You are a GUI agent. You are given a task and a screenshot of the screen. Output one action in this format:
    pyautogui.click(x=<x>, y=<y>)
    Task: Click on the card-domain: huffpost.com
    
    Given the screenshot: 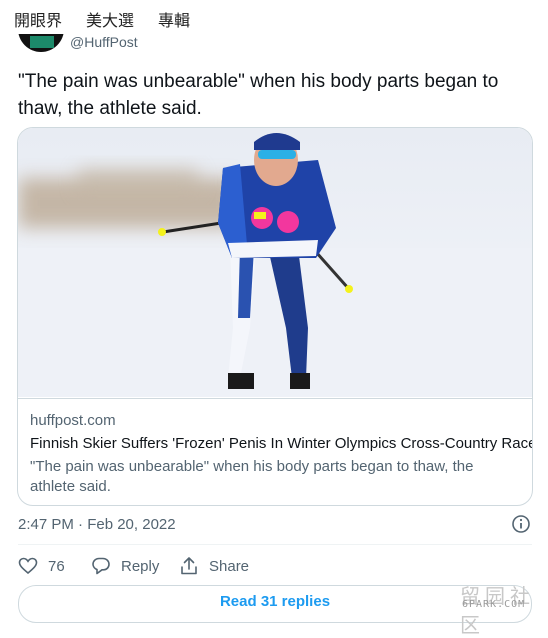 What is the action you would take?
    pyautogui.click(x=73, y=420)
    